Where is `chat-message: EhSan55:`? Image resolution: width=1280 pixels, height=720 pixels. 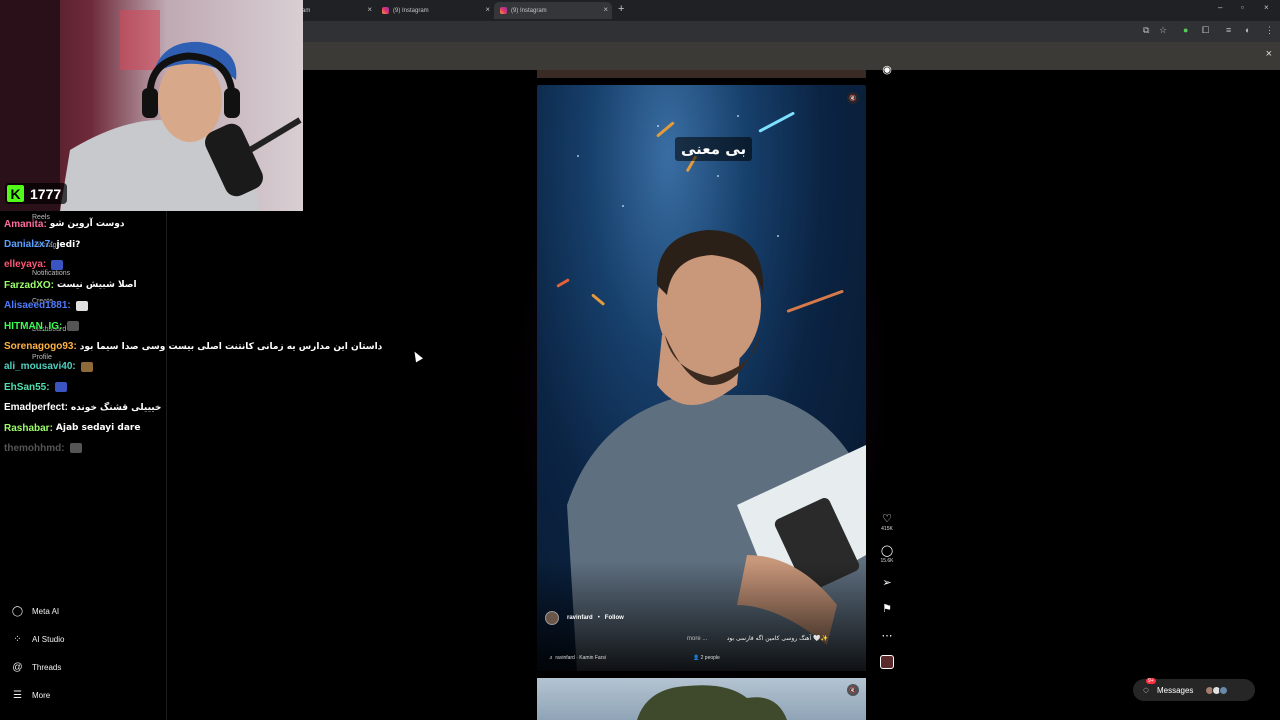 chat-message: EhSan55: is located at coordinates (194, 387).